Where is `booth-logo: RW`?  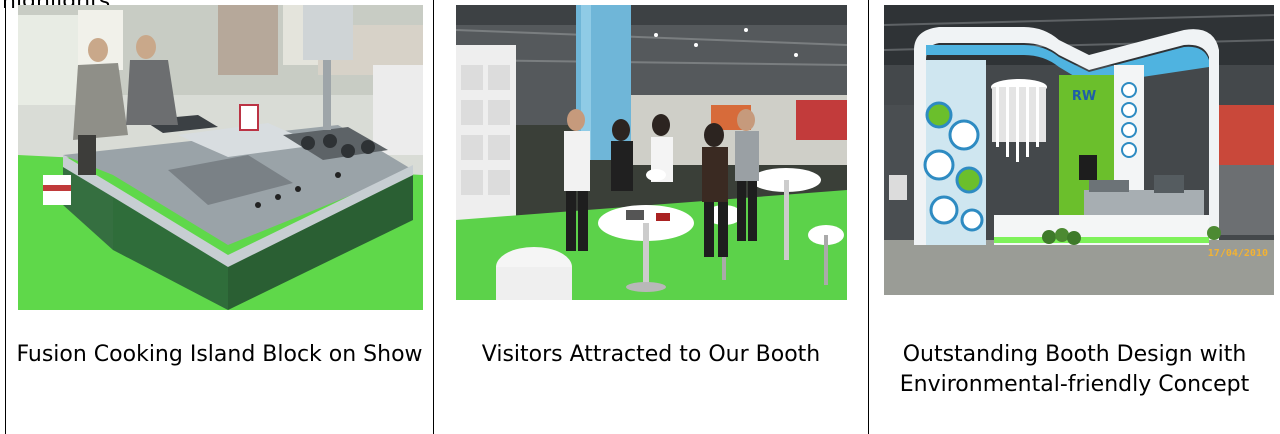 booth-logo: RW is located at coordinates (1084, 96).